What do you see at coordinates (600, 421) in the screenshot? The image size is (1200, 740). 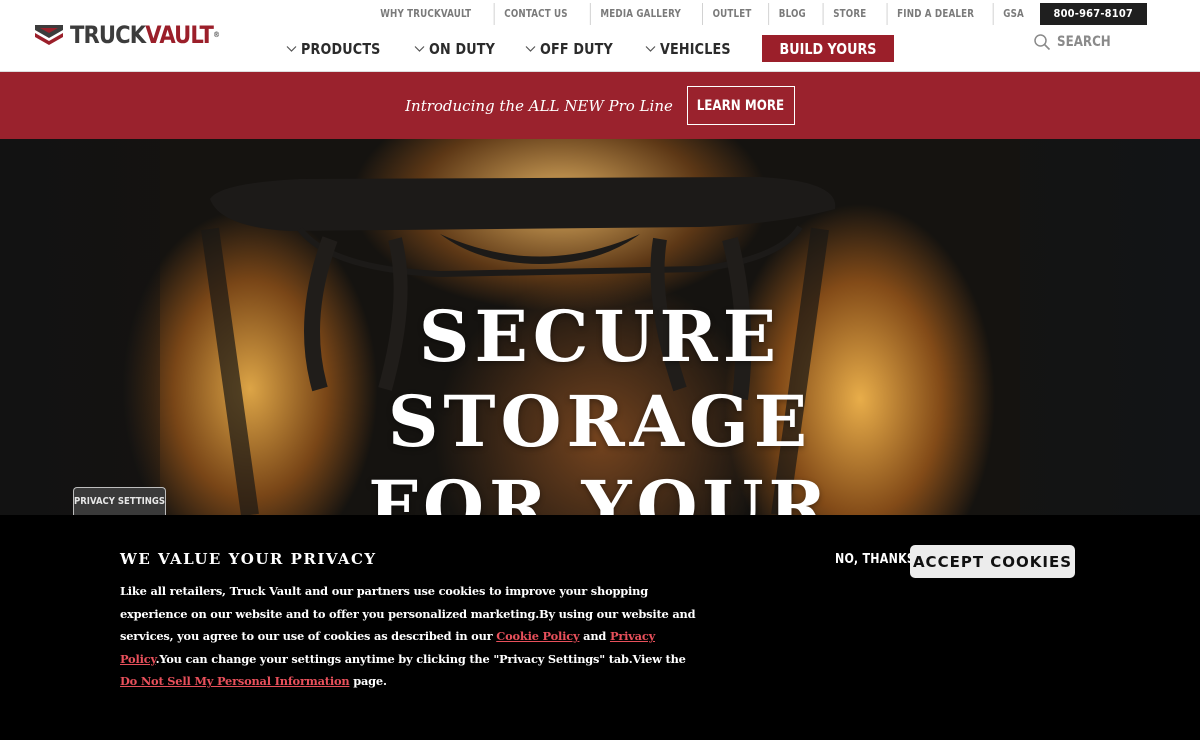 I see `hero-line: STORAGE` at bounding box center [600, 421].